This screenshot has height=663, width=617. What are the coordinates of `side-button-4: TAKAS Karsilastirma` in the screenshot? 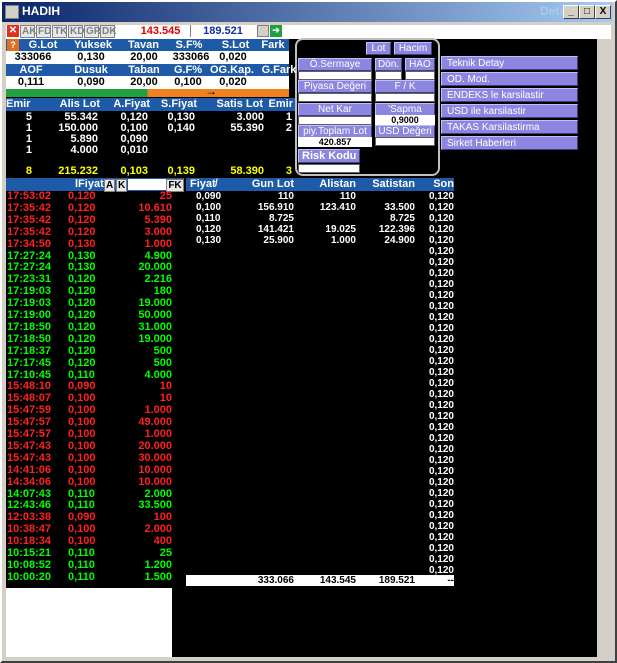 It's located at (509, 127).